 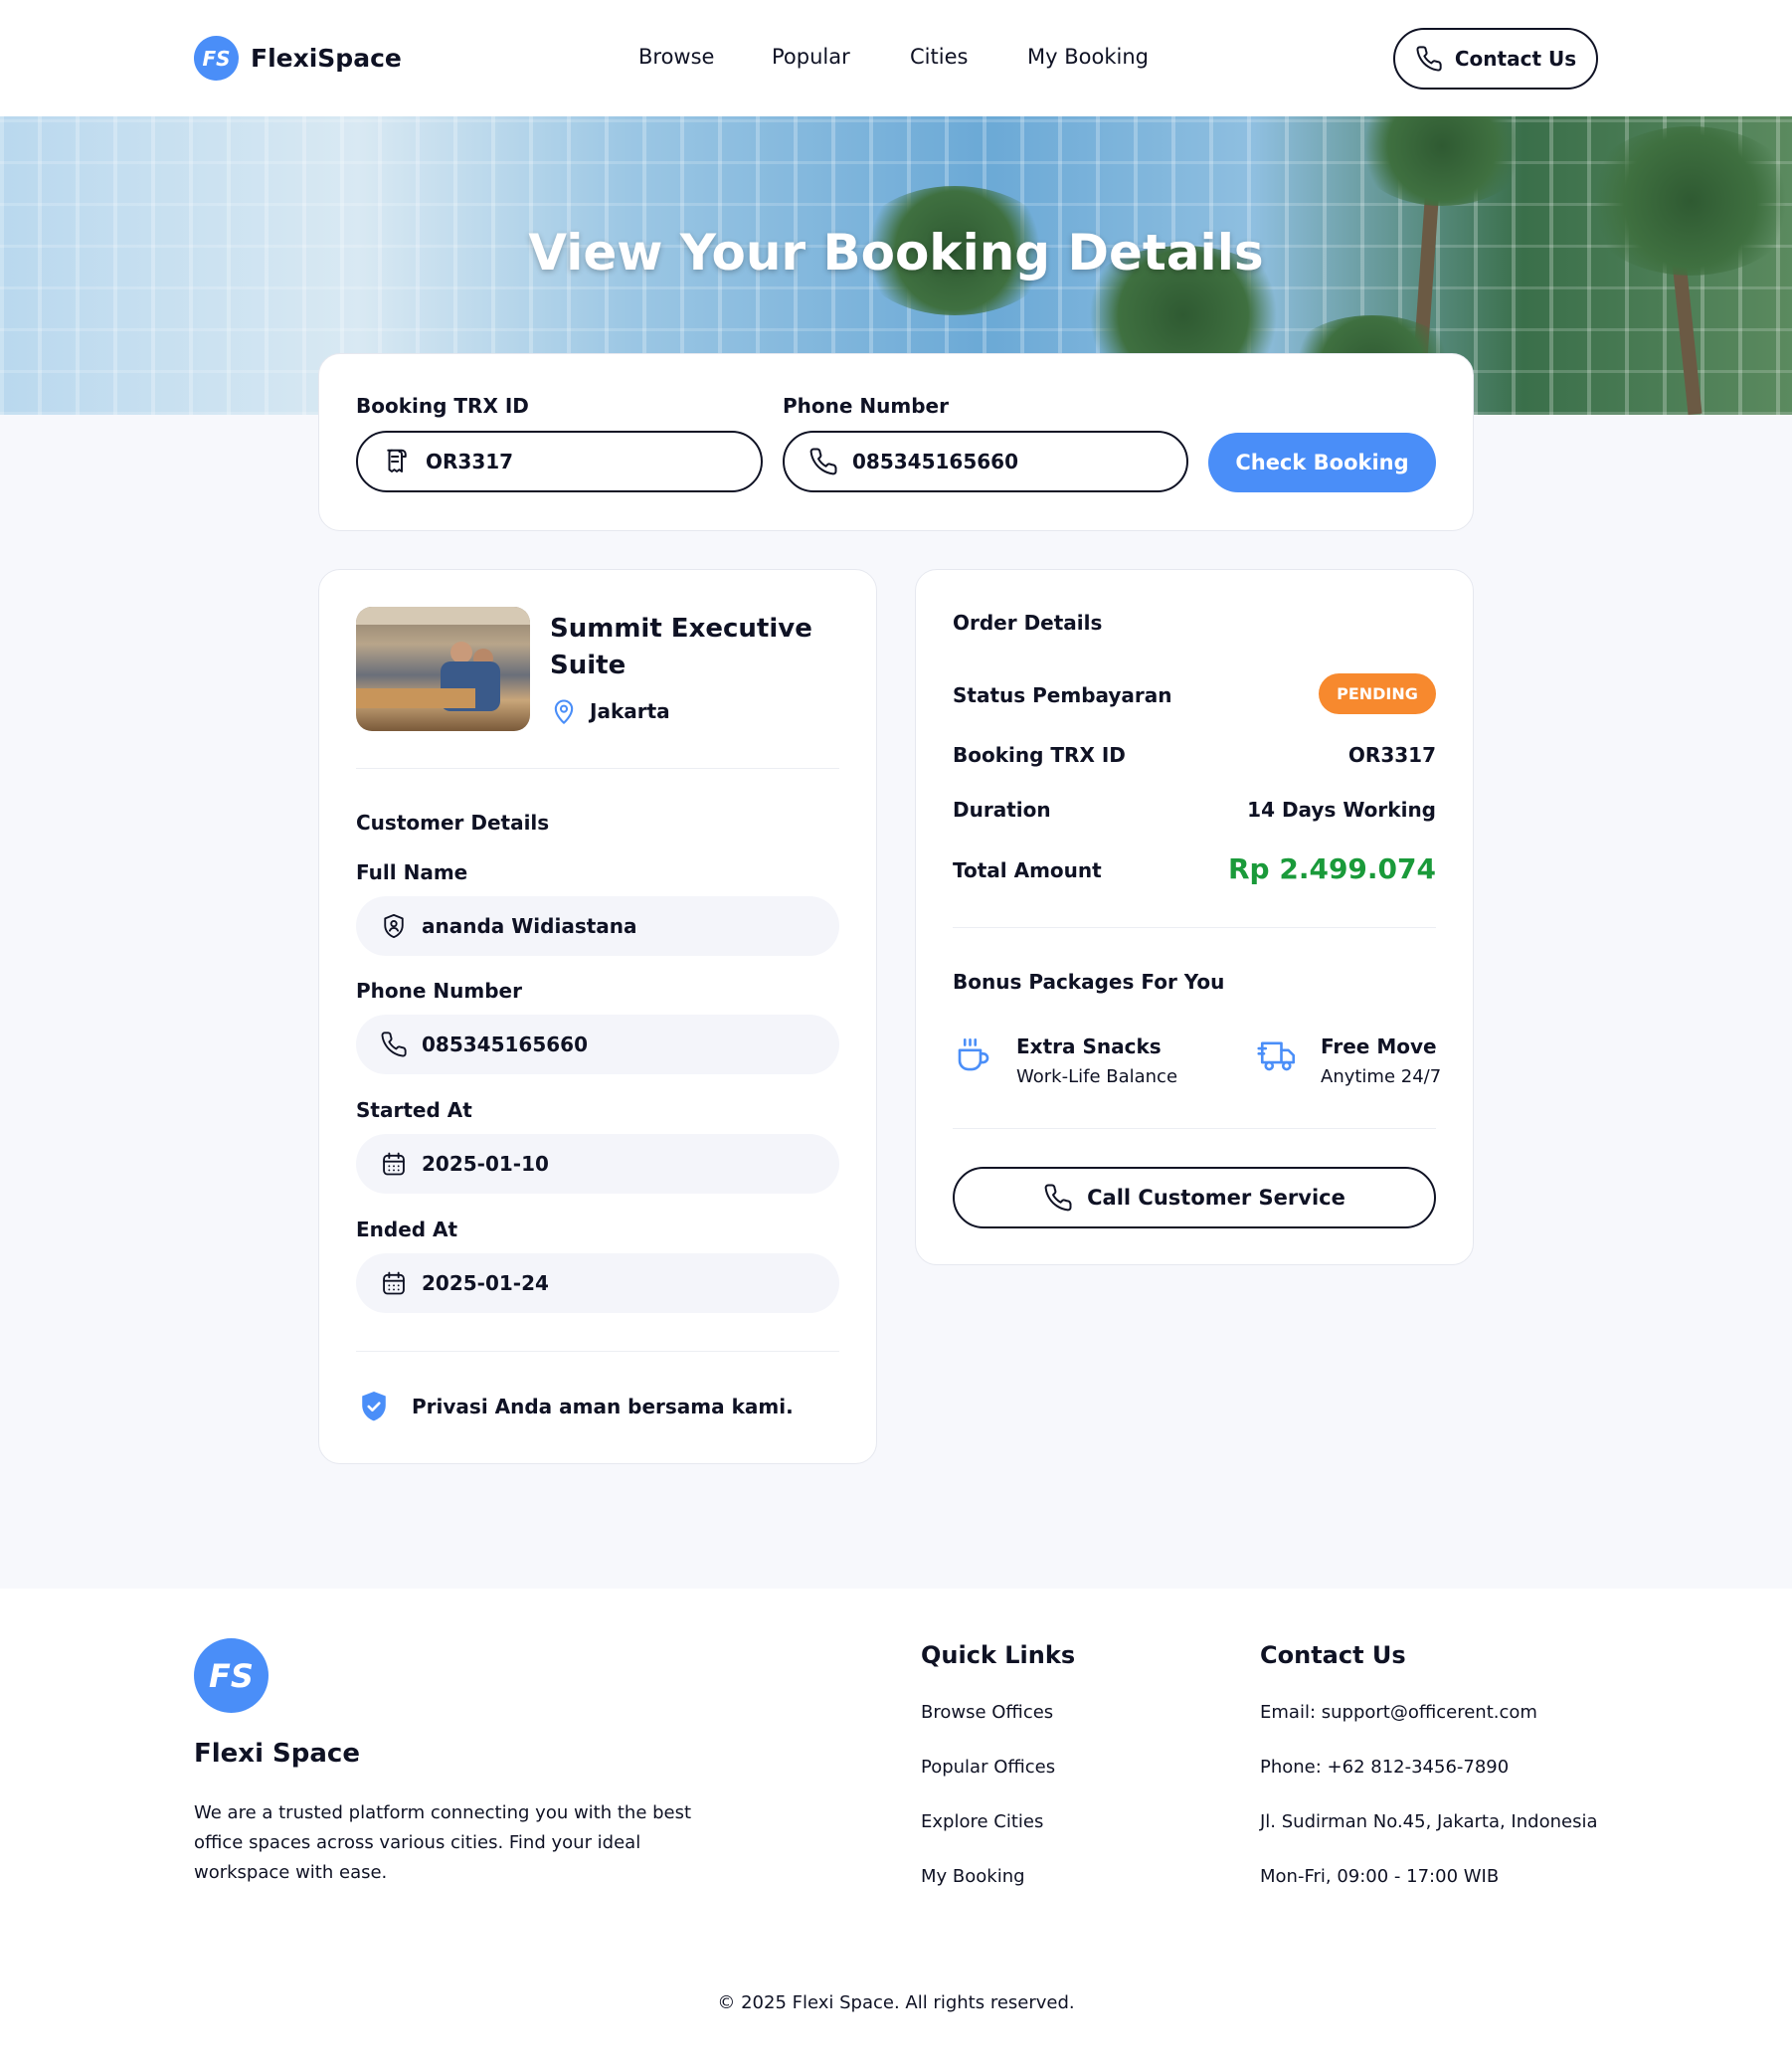 I want to click on office-photo, so click(x=443, y=669).